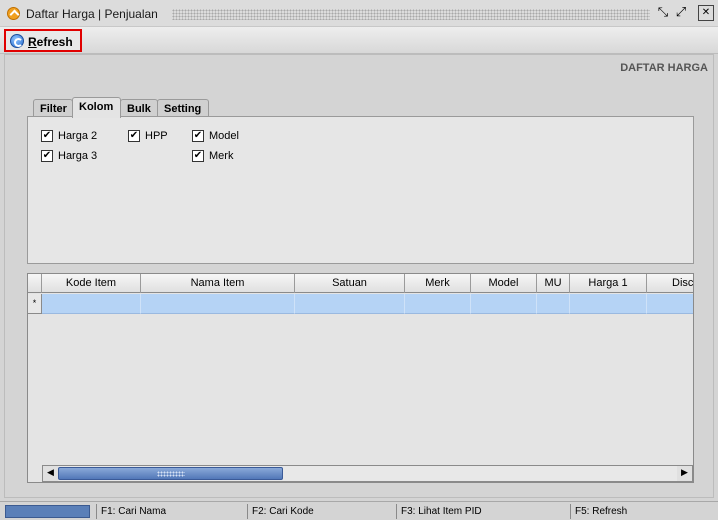 The width and height of the screenshot is (718, 520). What do you see at coordinates (218, 283) in the screenshot?
I see `column-header-nama-item: Nama Item` at bounding box center [218, 283].